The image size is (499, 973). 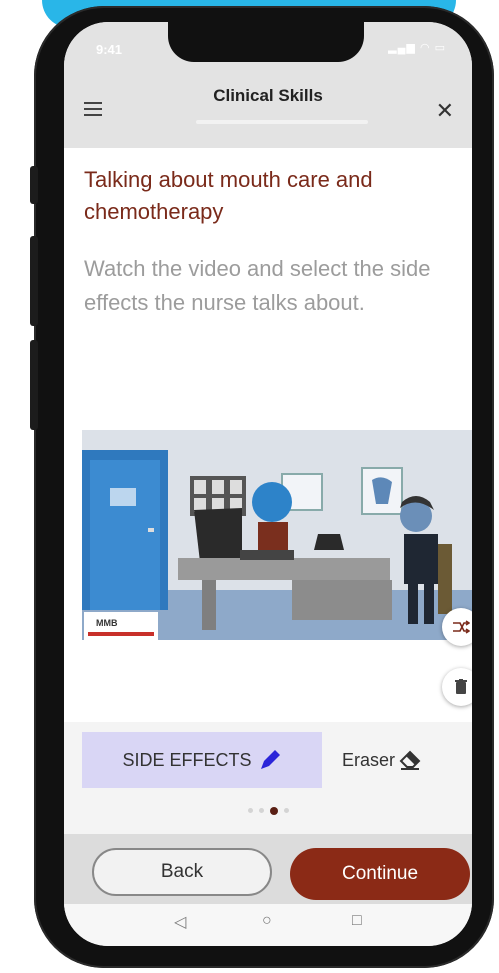 I want to click on android-nav-bar: ◁ ○ □, so click(x=268, y=925).